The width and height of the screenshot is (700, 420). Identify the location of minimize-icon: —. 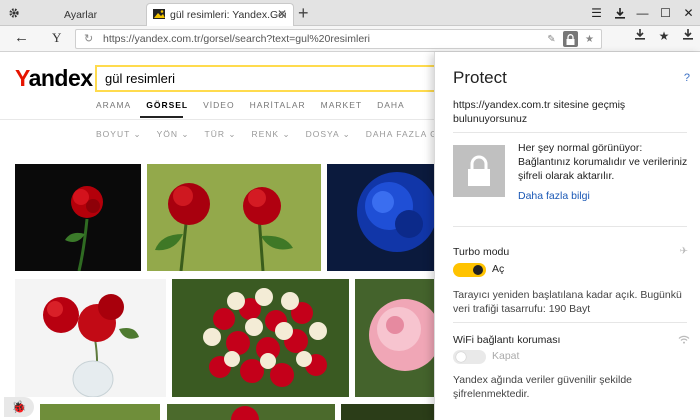
(642, 13).